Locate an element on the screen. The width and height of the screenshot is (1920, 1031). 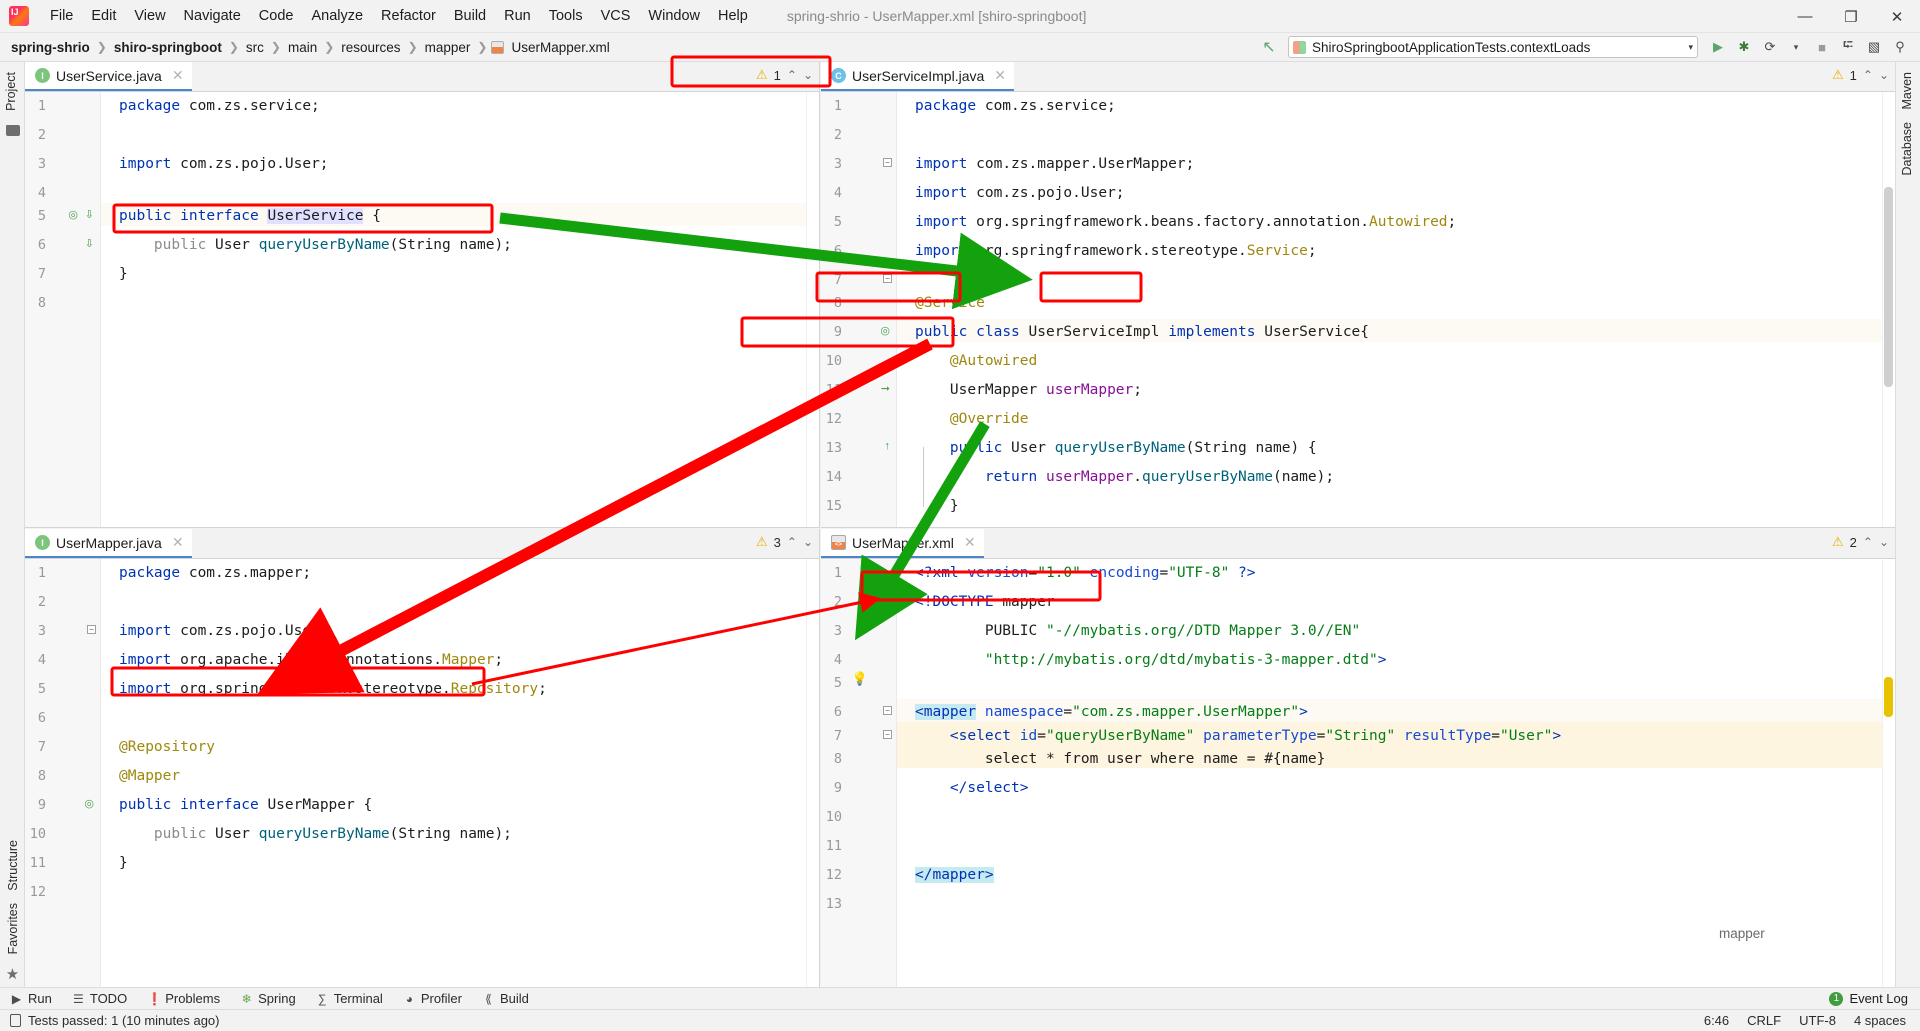
breadcrumb-usermapper-xml: UserMapper.xml is located at coordinates (560, 47).